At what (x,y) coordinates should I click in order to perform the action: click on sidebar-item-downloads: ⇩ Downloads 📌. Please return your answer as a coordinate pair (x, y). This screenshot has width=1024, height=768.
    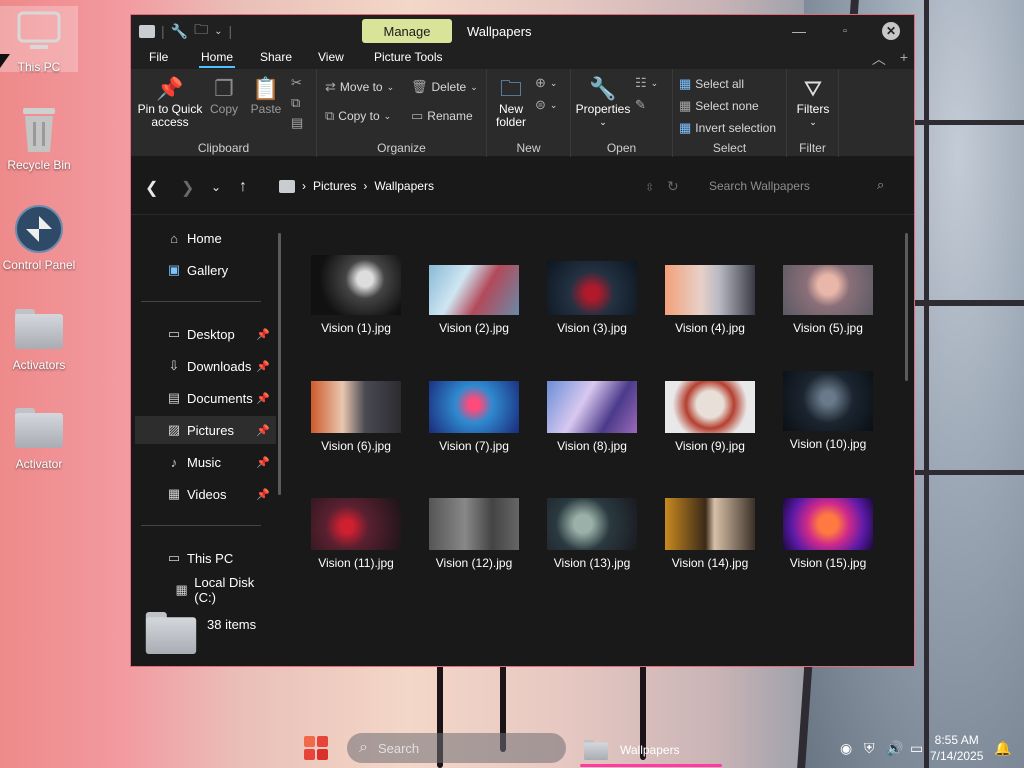
    Looking at the image, I should click on (205, 366).